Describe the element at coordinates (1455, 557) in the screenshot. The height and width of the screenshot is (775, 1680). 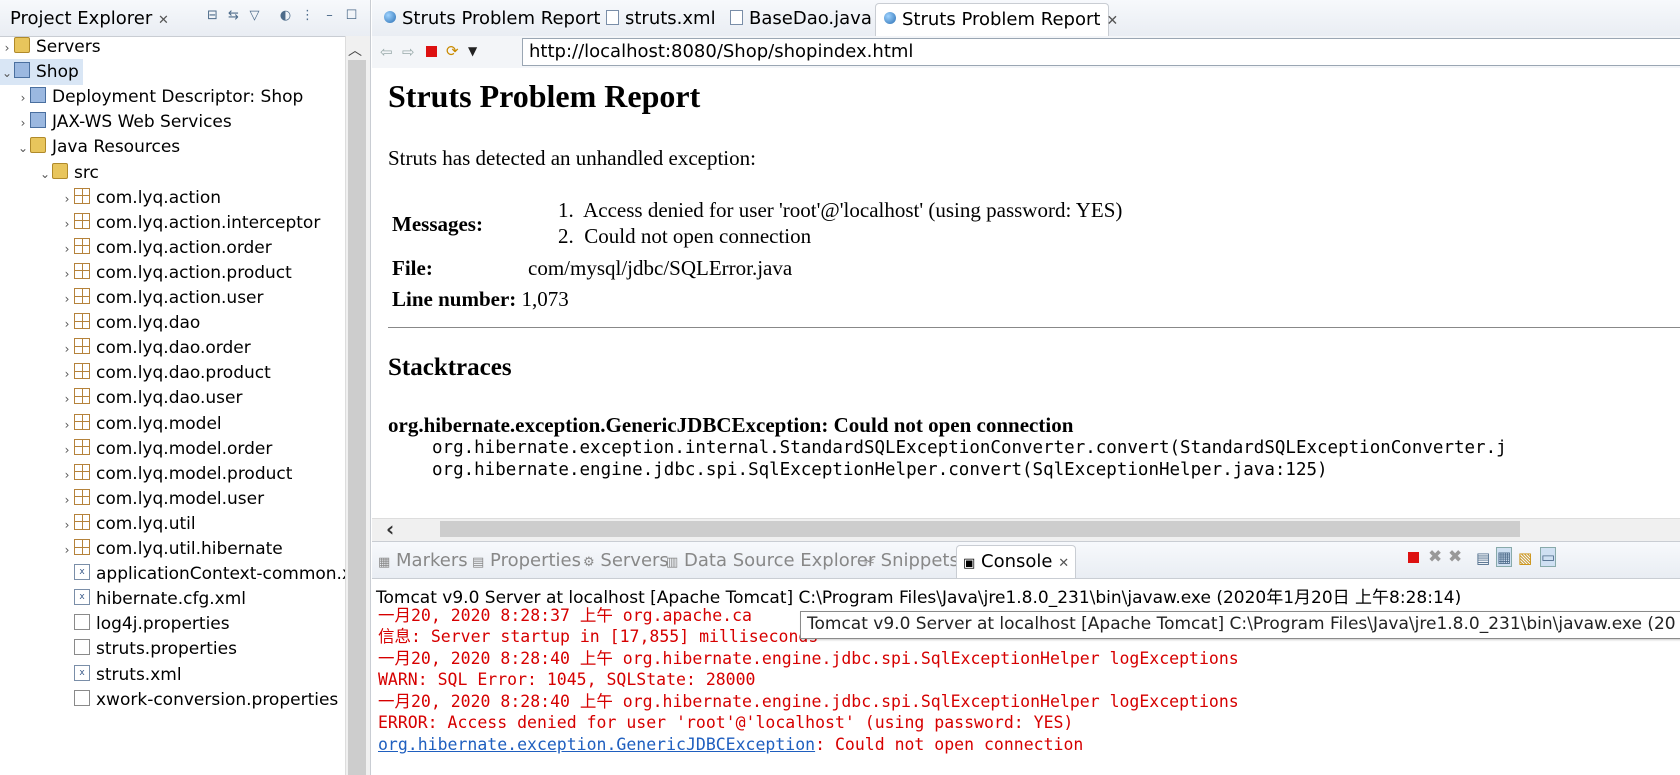
I see `remove-all-icon: ✖` at that location.